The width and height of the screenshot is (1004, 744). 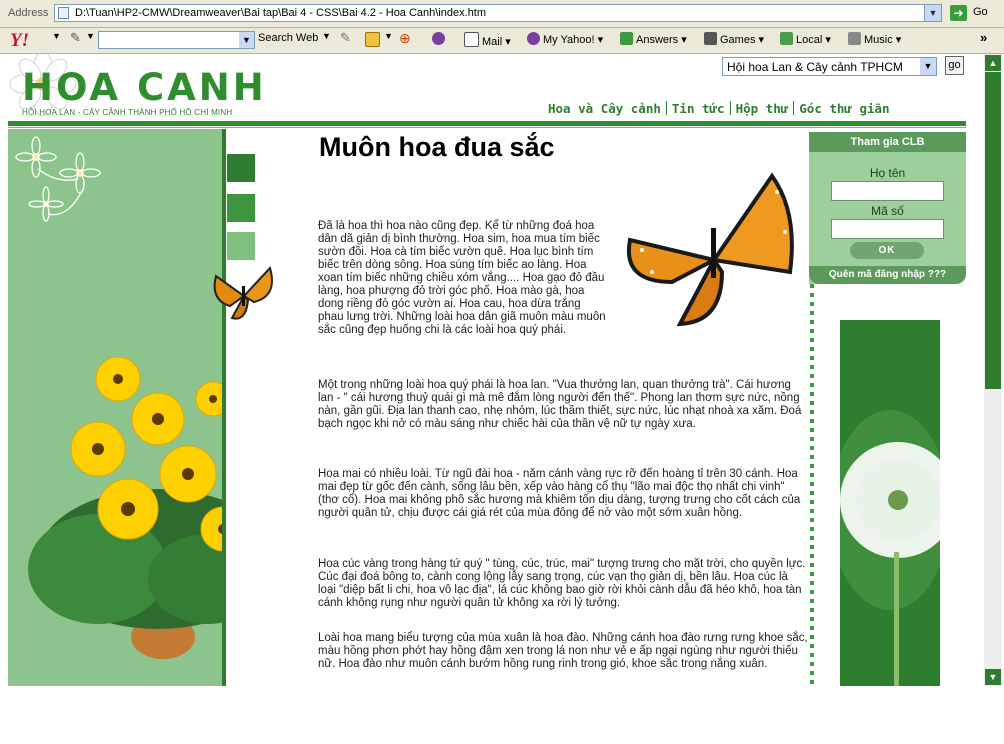 I want to click on dandelion-graphic, so click(x=890, y=503).